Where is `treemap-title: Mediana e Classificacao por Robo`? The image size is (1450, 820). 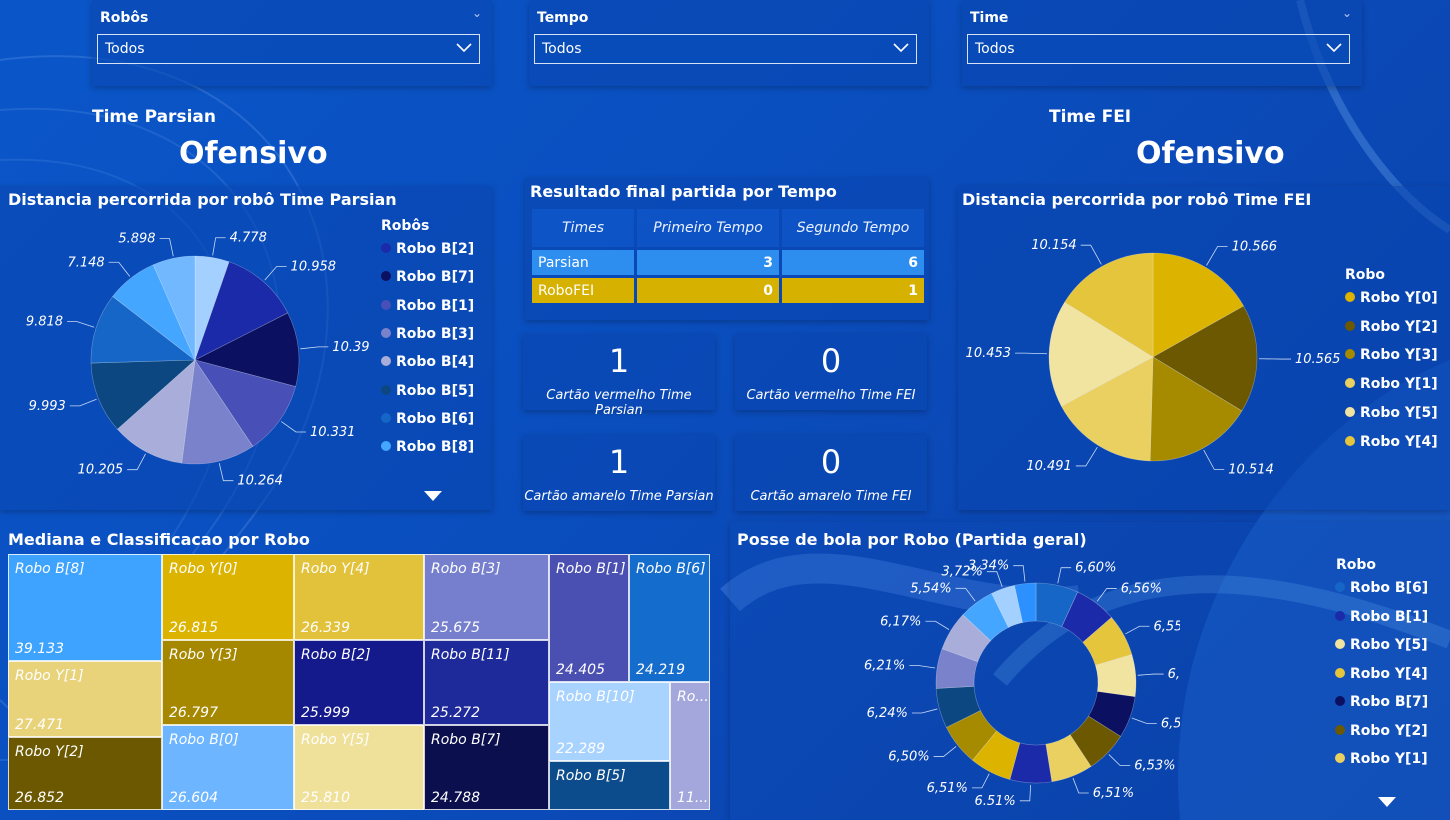 treemap-title: Mediana e Classificacao por Robo is located at coordinates (159, 539).